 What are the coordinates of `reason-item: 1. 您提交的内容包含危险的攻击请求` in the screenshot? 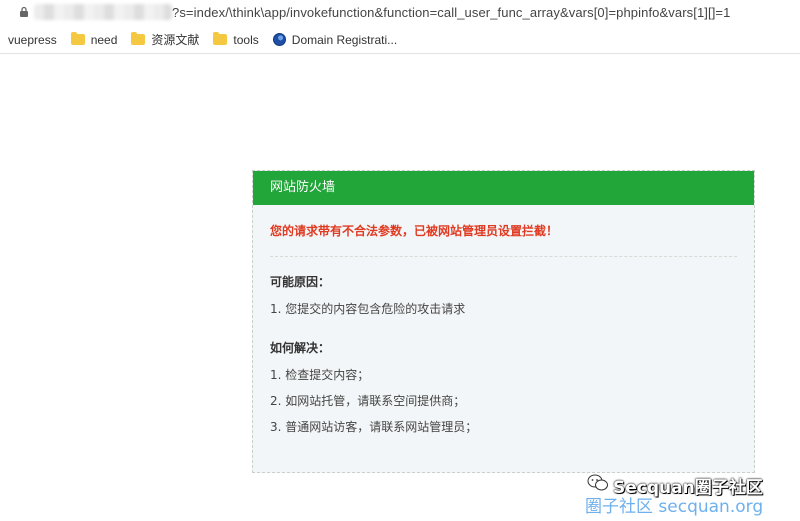 It's located at (368, 309).